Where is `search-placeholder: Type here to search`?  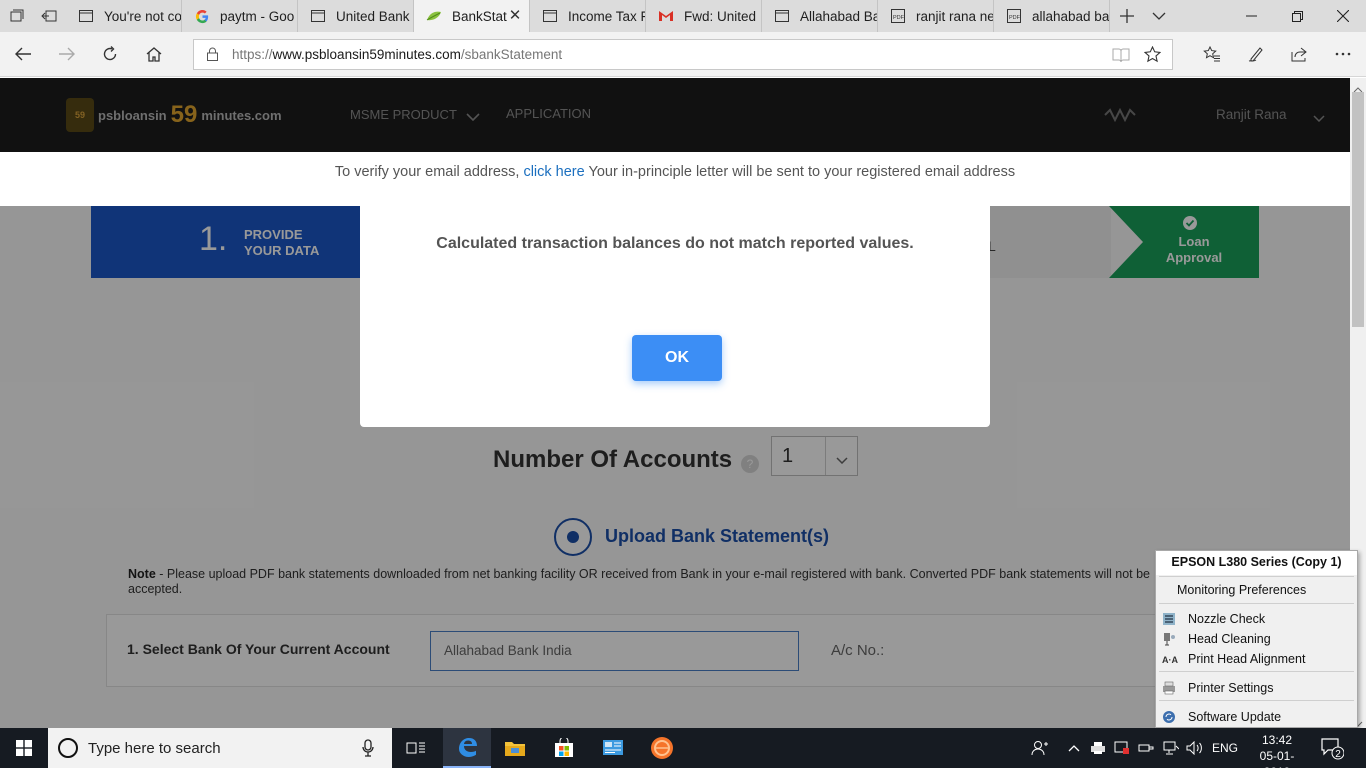 search-placeholder: Type here to search is located at coordinates (154, 748).